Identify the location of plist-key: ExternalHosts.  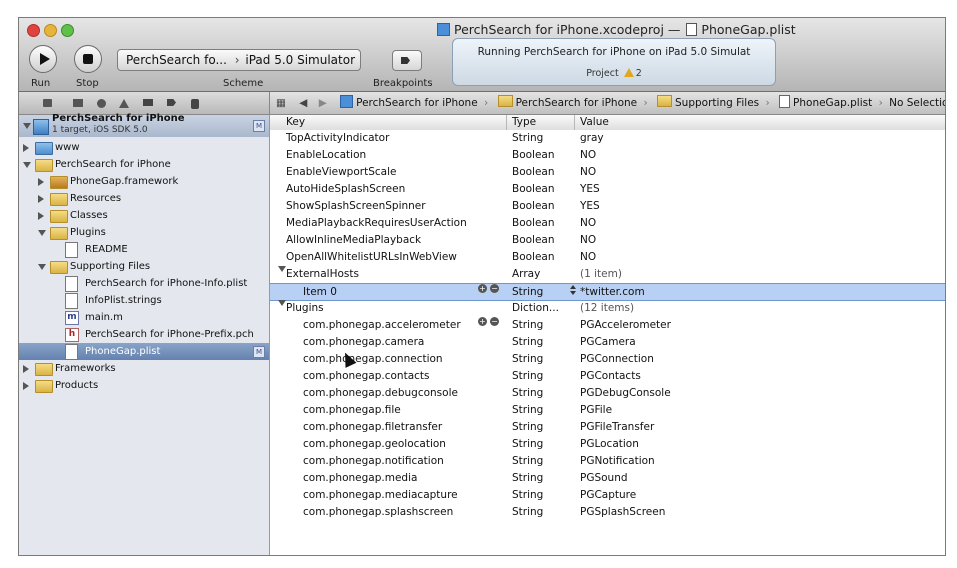
(322, 274).